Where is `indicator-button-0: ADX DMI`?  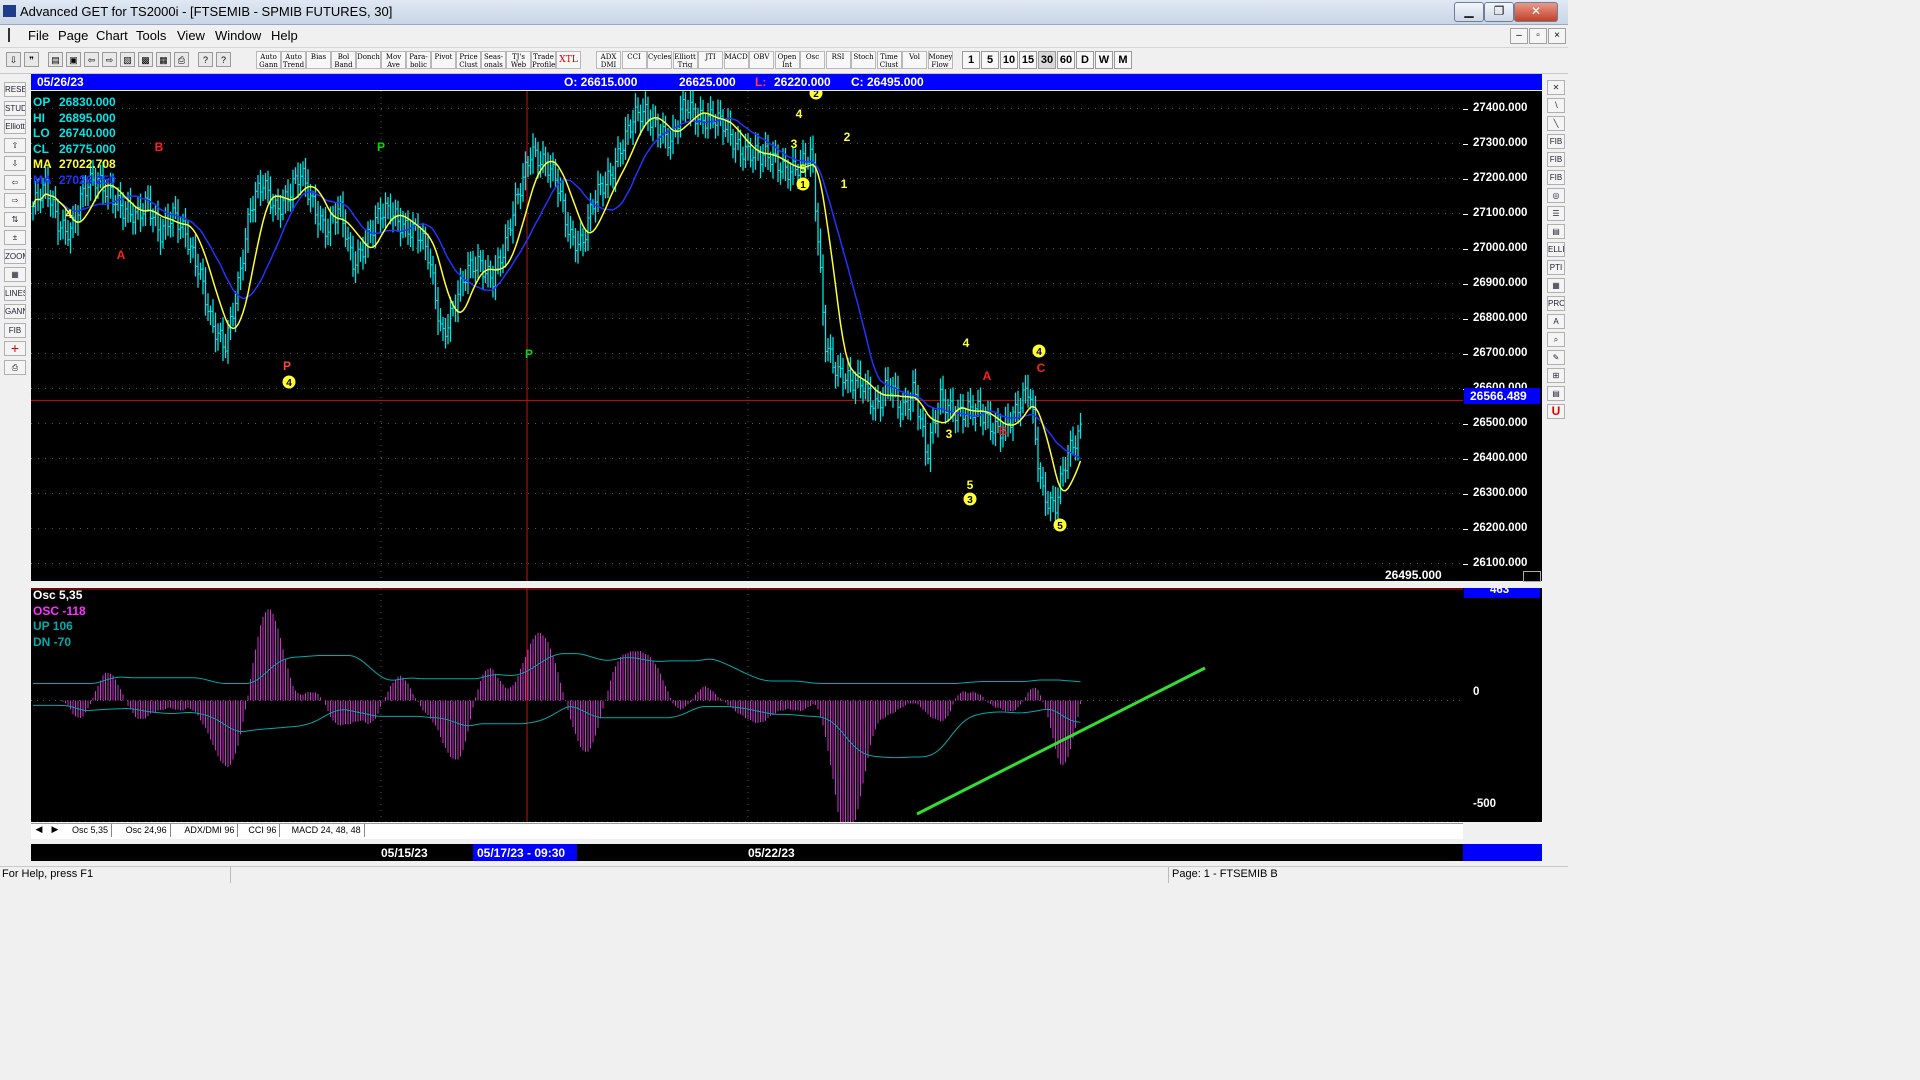
indicator-button-0: ADX DMI is located at coordinates (608, 60).